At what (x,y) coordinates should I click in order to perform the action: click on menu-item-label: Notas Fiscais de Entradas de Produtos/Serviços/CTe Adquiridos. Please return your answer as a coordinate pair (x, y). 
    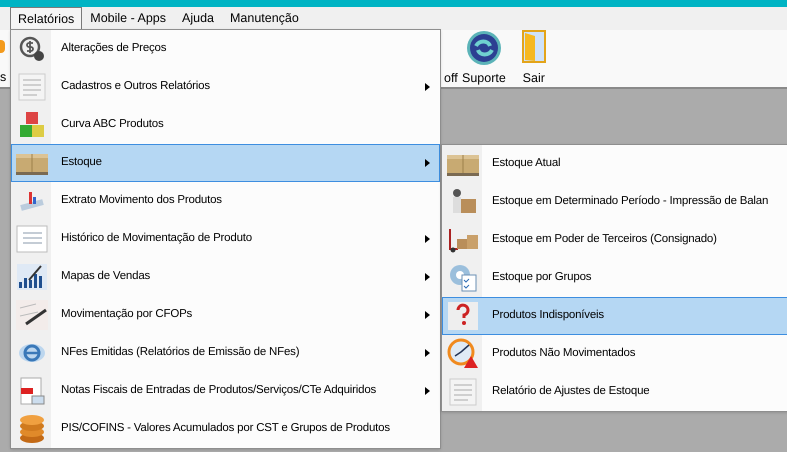
    Looking at the image, I should click on (219, 390).